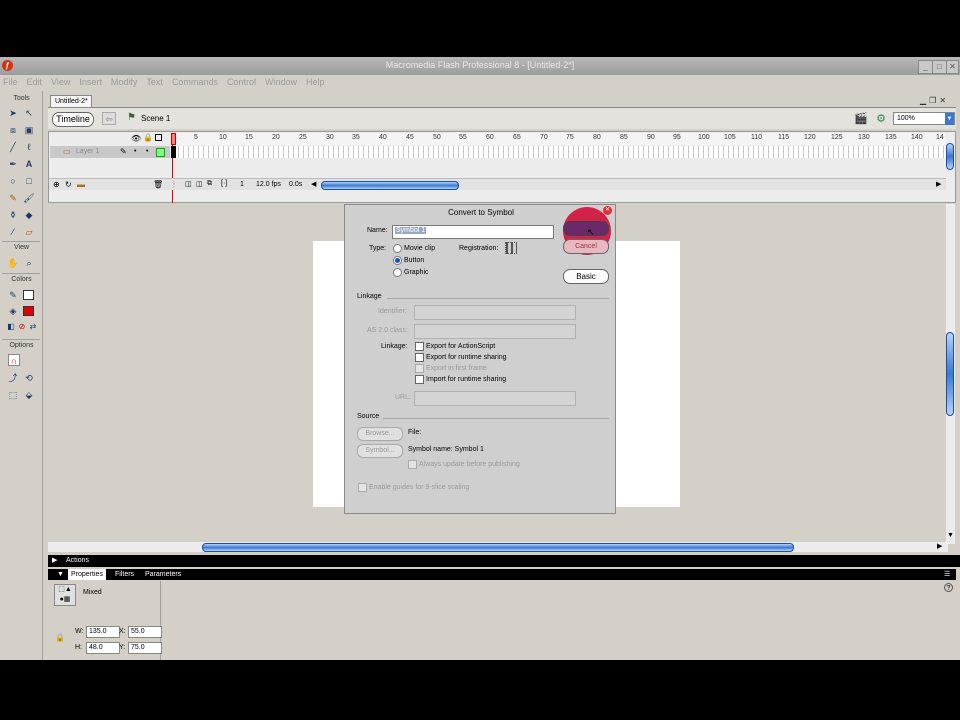  Describe the element at coordinates (209, 184) in the screenshot. I see `edit-multiple-icon: ⧉` at that location.